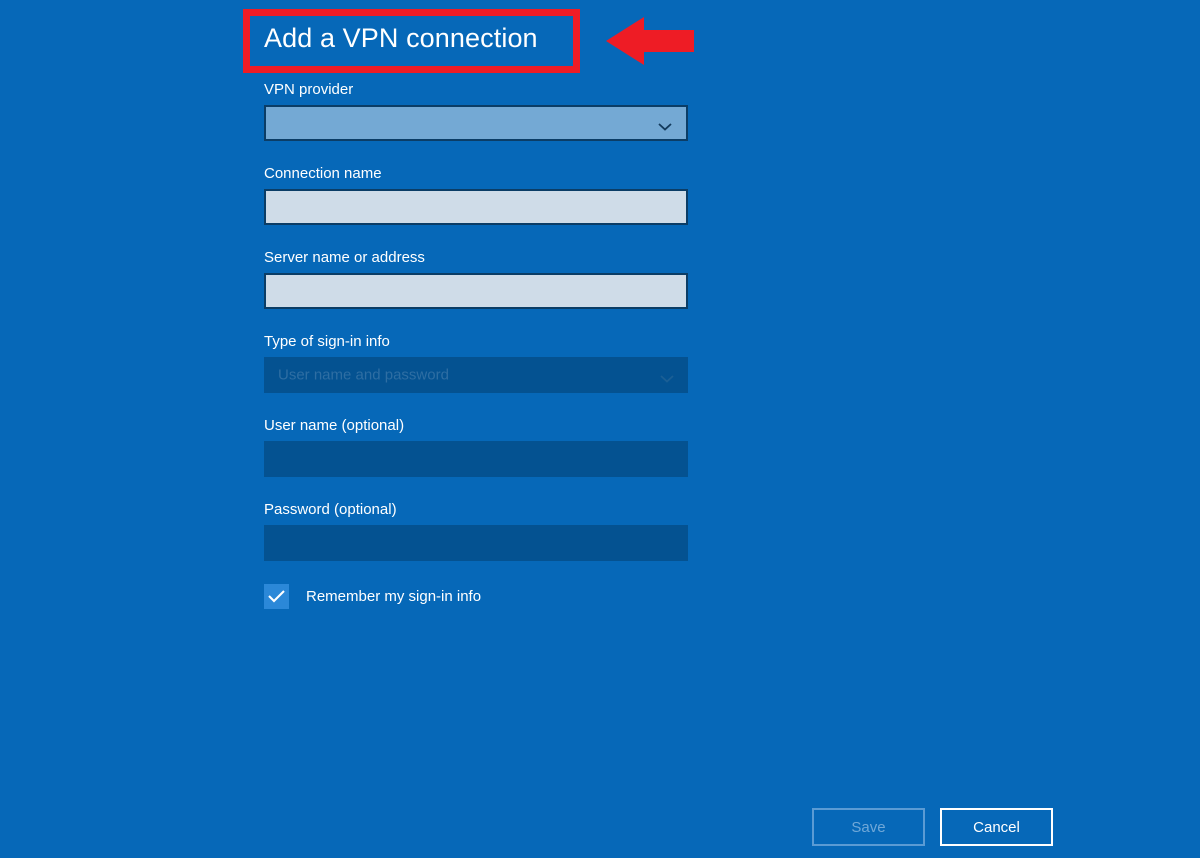 This screenshot has width=1200, height=858. What do you see at coordinates (330, 509) in the screenshot?
I see `password-label: Password (optional)` at bounding box center [330, 509].